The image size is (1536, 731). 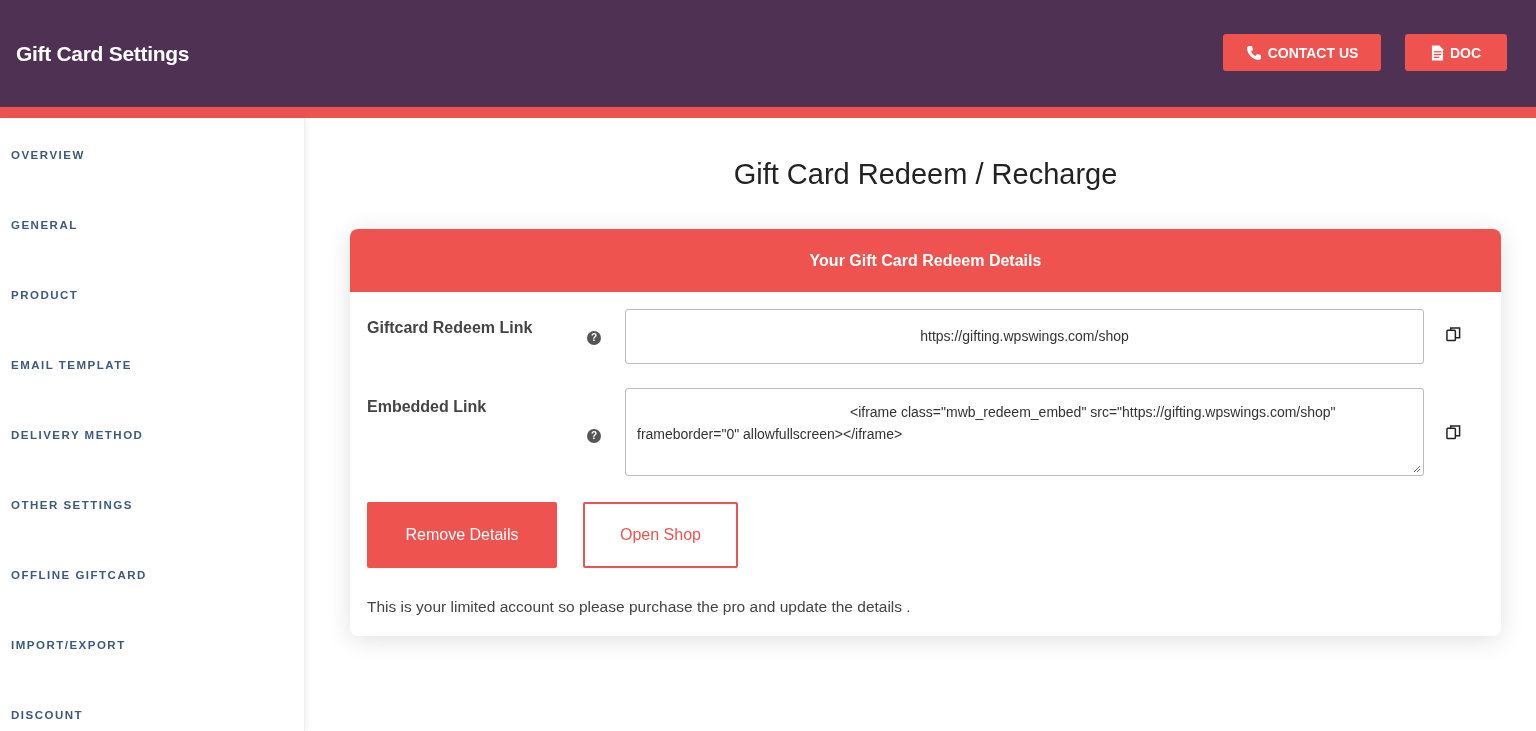 What do you see at coordinates (925, 174) in the screenshot?
I see `page-title: Gift Card Redeem / Recharge` at bounding box center [925, 174].